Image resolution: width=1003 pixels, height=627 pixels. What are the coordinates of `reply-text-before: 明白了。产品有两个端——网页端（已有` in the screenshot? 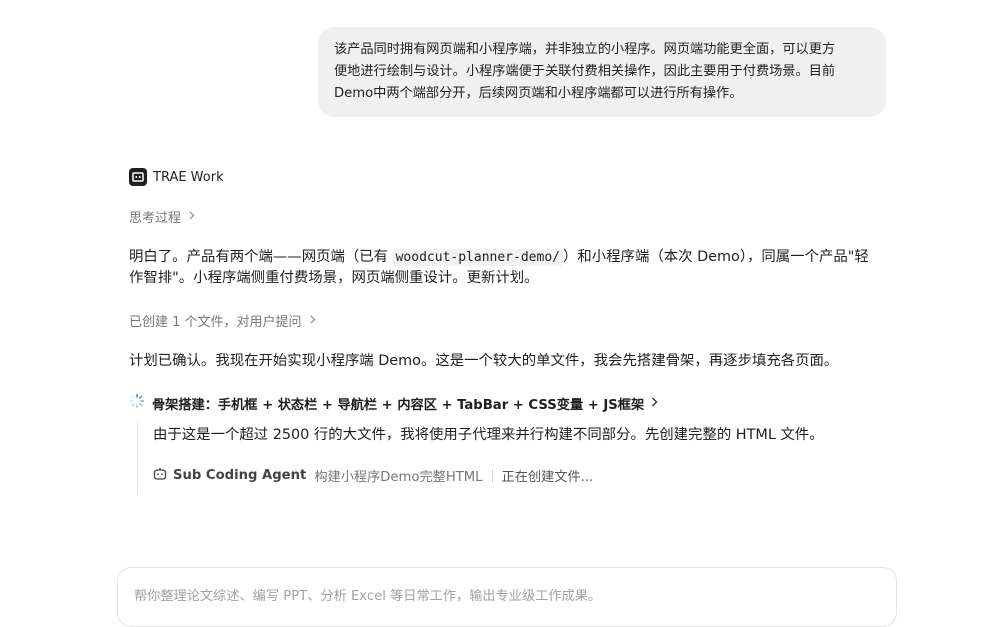 It's located at (261, 257).